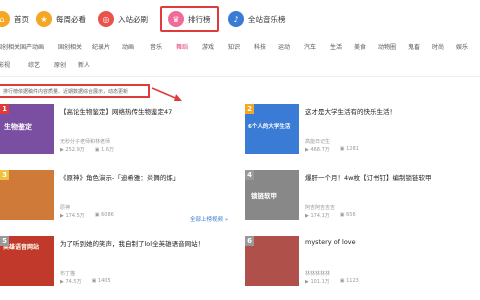 The width and height of the screenshot is (480, 300). What do you see at coordinates (34, 64) in the screenshot?
I see `category-item: 综艺` at bounding box center [34, 64].